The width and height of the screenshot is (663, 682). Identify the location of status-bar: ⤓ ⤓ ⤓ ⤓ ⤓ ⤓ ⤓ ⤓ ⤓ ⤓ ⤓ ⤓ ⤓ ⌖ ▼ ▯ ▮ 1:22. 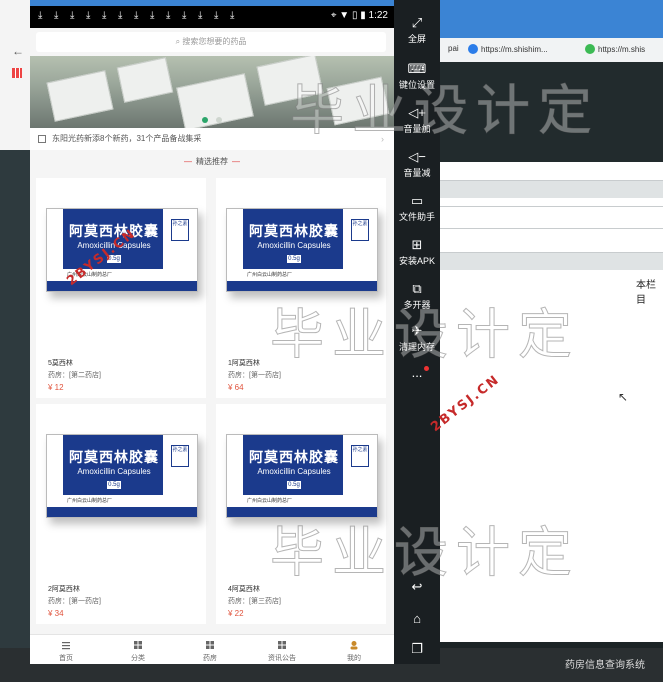
(212, 17).